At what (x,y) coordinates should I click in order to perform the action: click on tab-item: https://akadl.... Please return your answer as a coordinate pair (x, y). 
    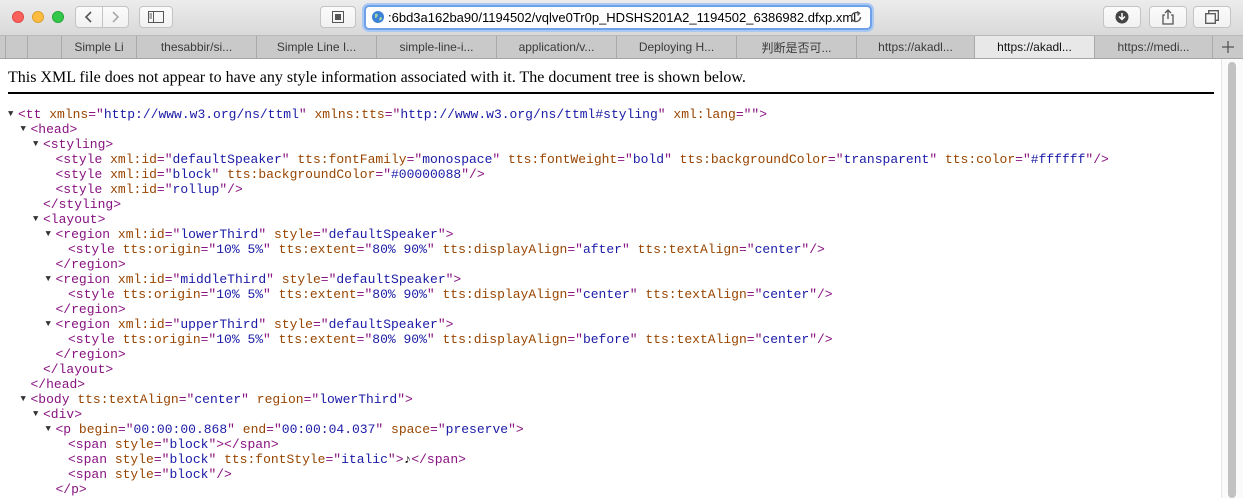
    Looking at the image, I should click on (915, 47).